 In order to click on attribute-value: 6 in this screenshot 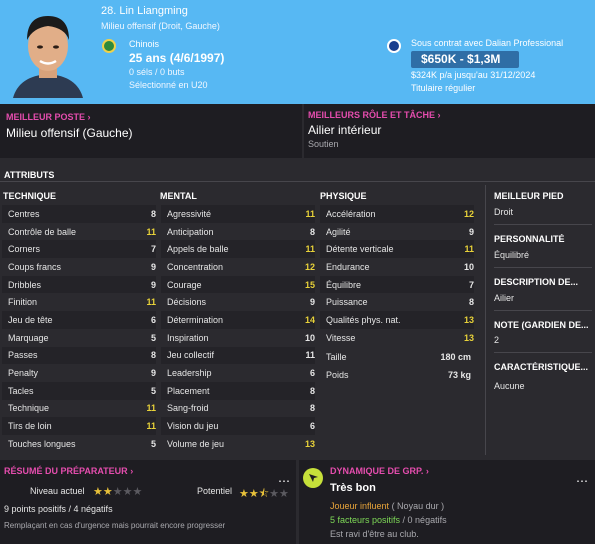, I will do `click(312, 373)`.